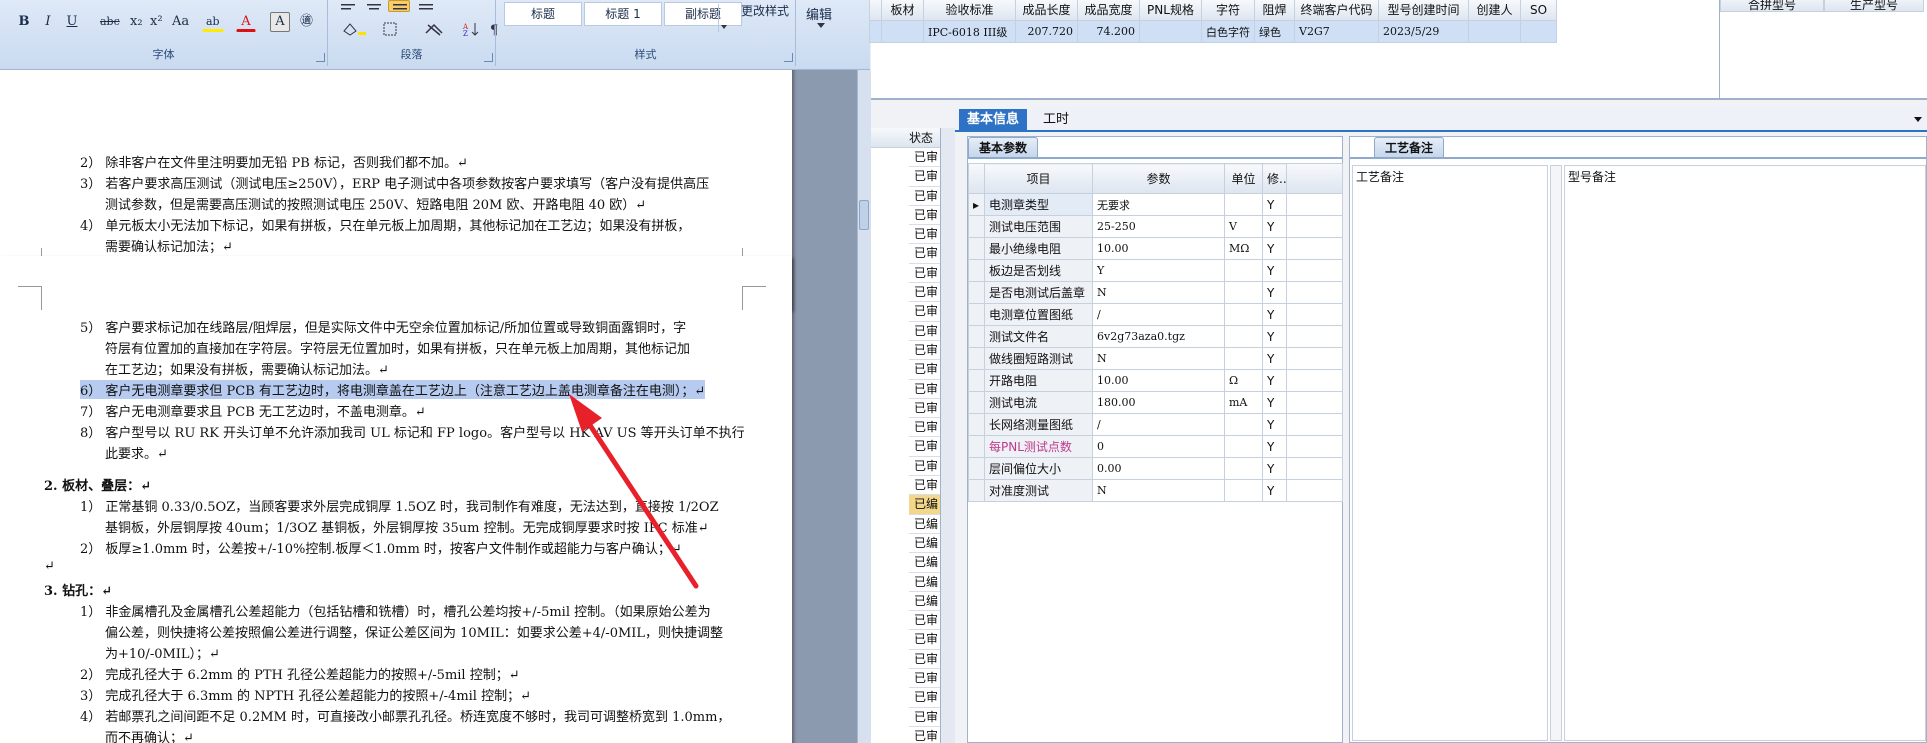  Describe the element at coordinates (1158, 336) in the screenshot. I see `param-value: 6v2g73aza0.tgz` at that location.